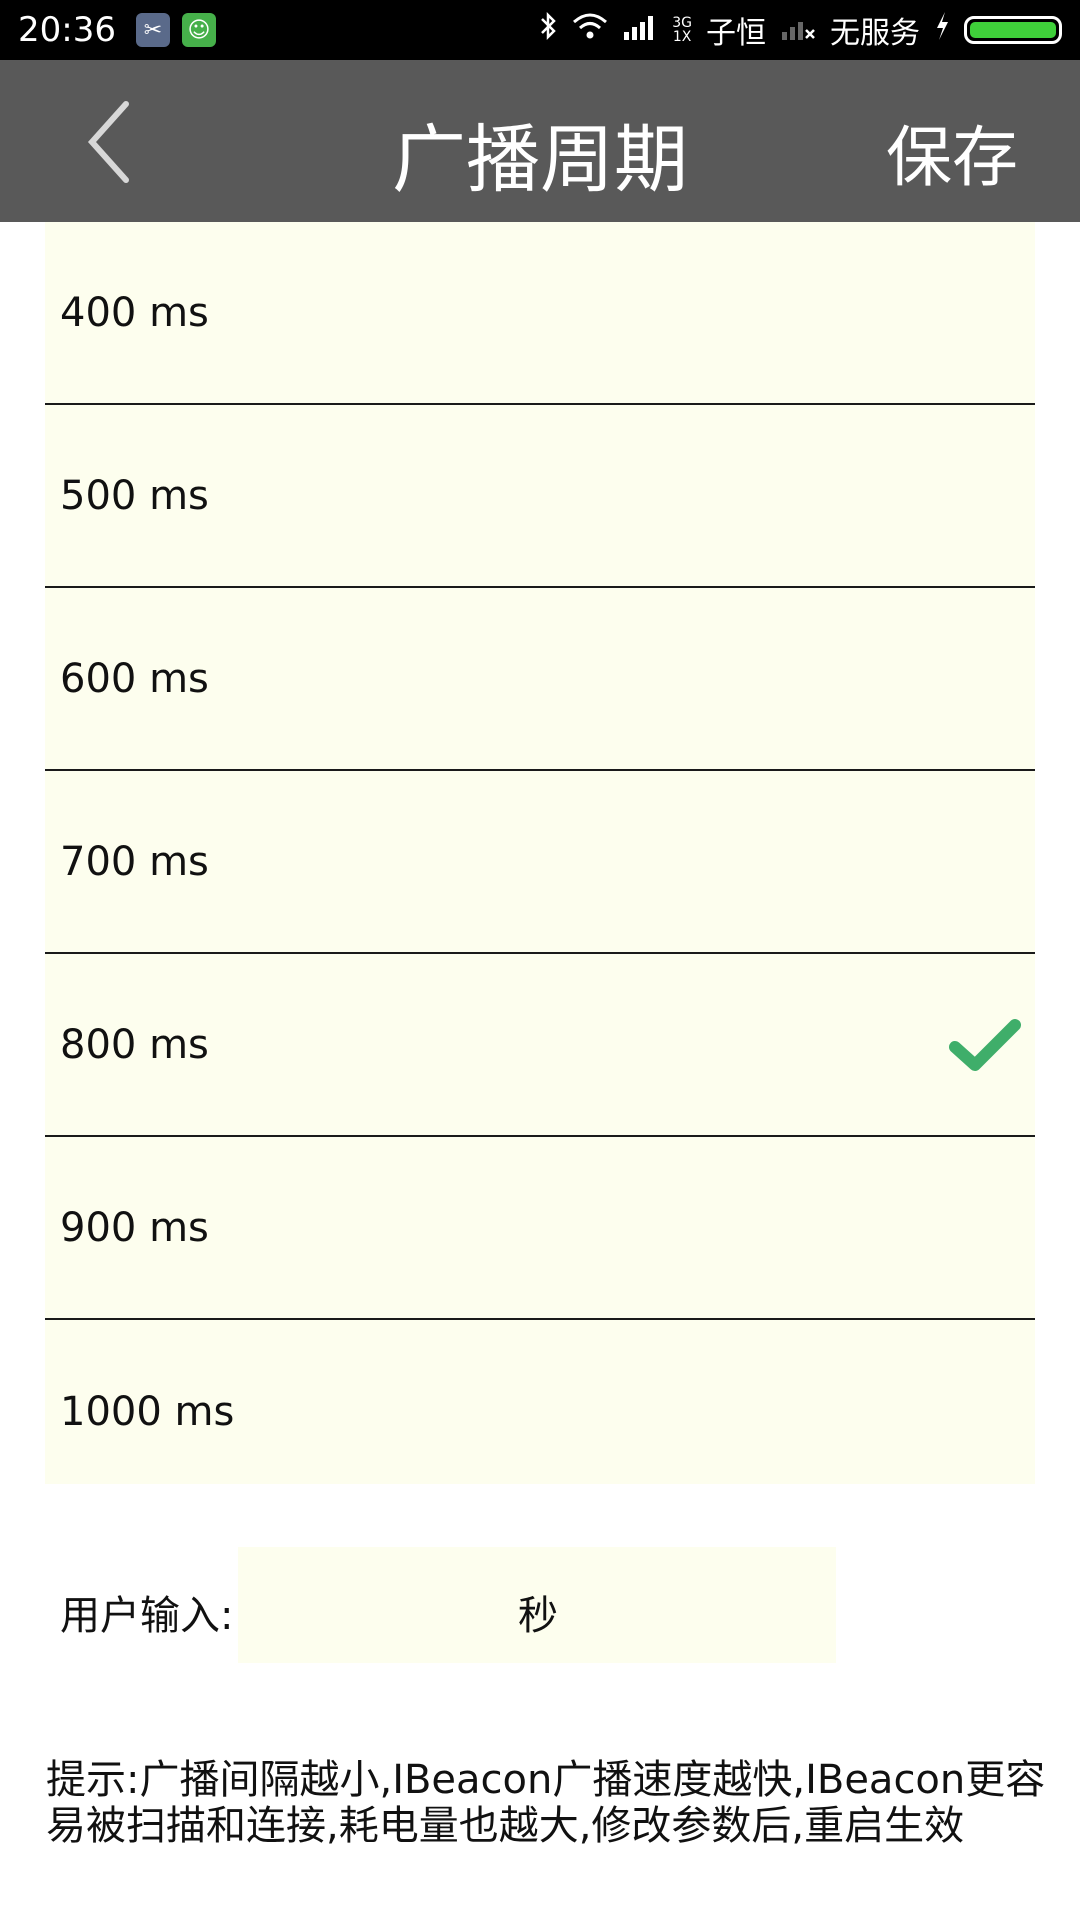 The height and width of the screenshot is (1920, 1080). What do you see at coordinates (952, 152) in the screenshot?
I see `save-button: 保存` at bounding box center [952, 152].